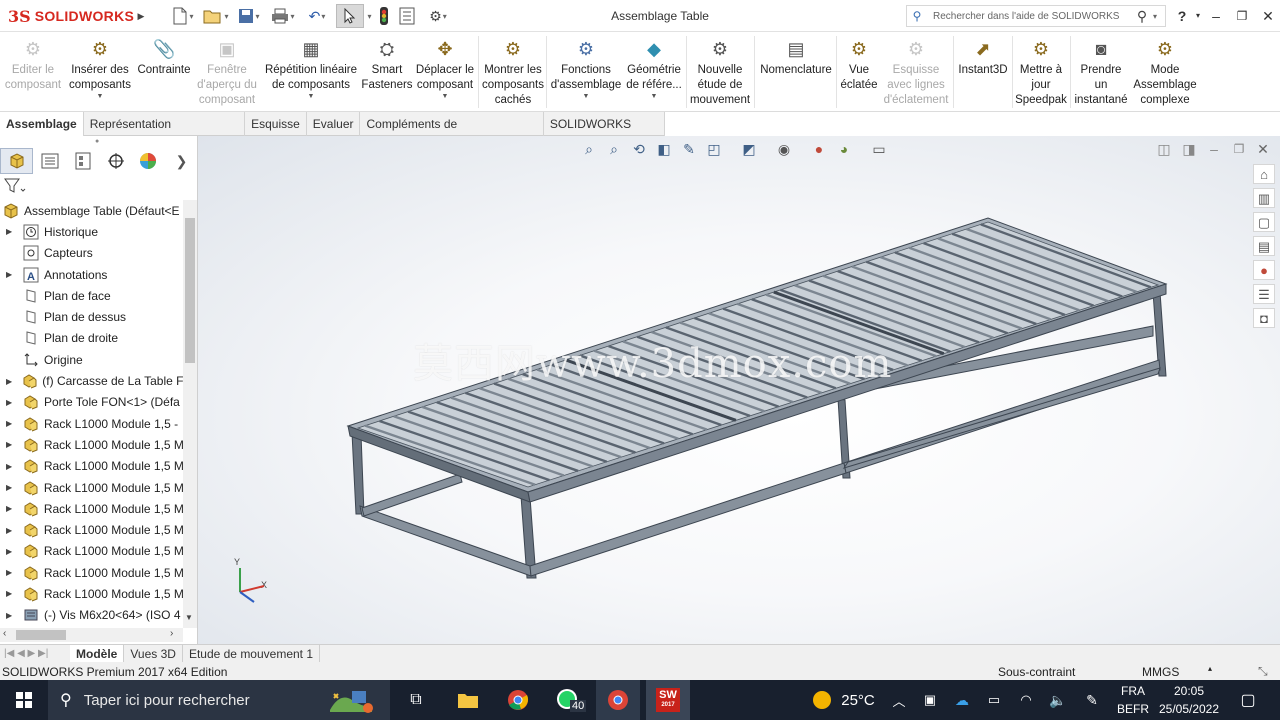 The height and width of the screenshot is (720, 1280). What do you see at coordinates (91, 338) in the screenshot?
I see `tree-item: Plan de droite` at bounding box center [91, 338].